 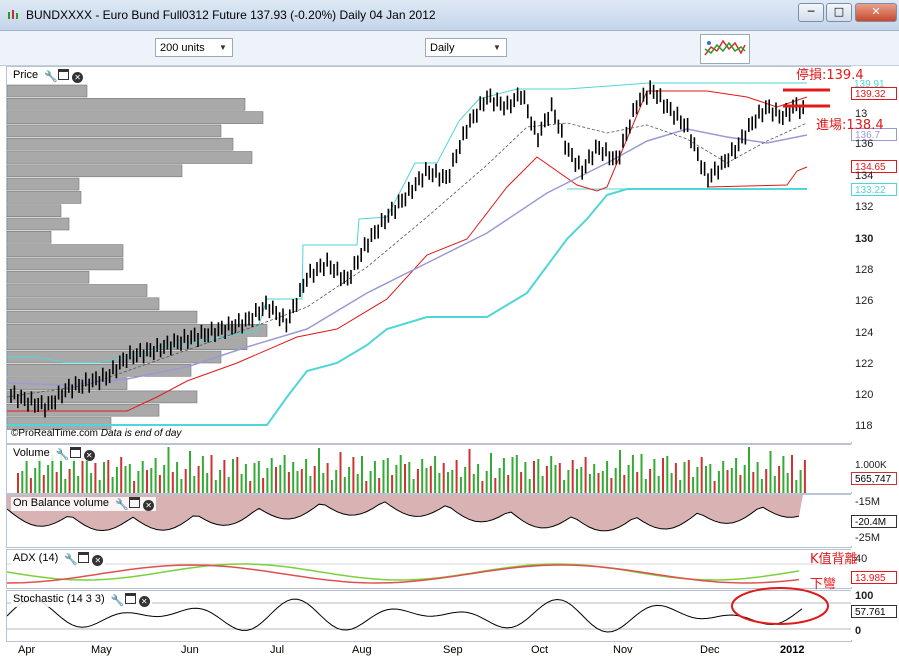 I want to click on month-label: Nov, so click(x=623, y=650).